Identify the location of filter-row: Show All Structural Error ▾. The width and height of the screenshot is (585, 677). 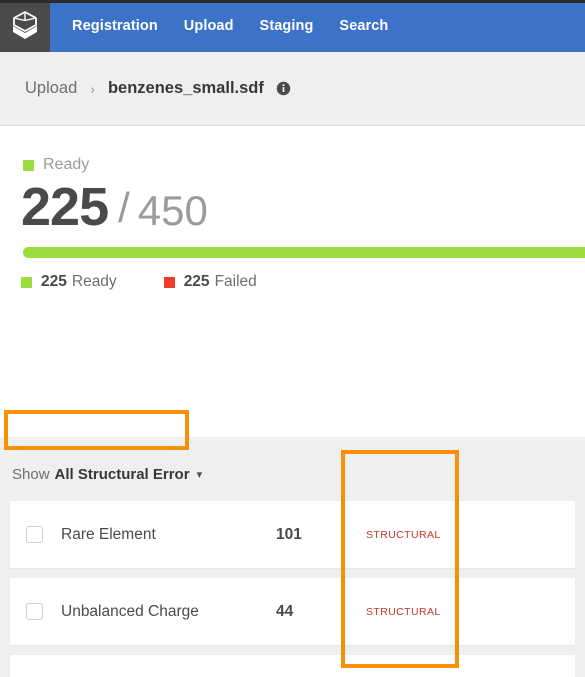
(292, 474).